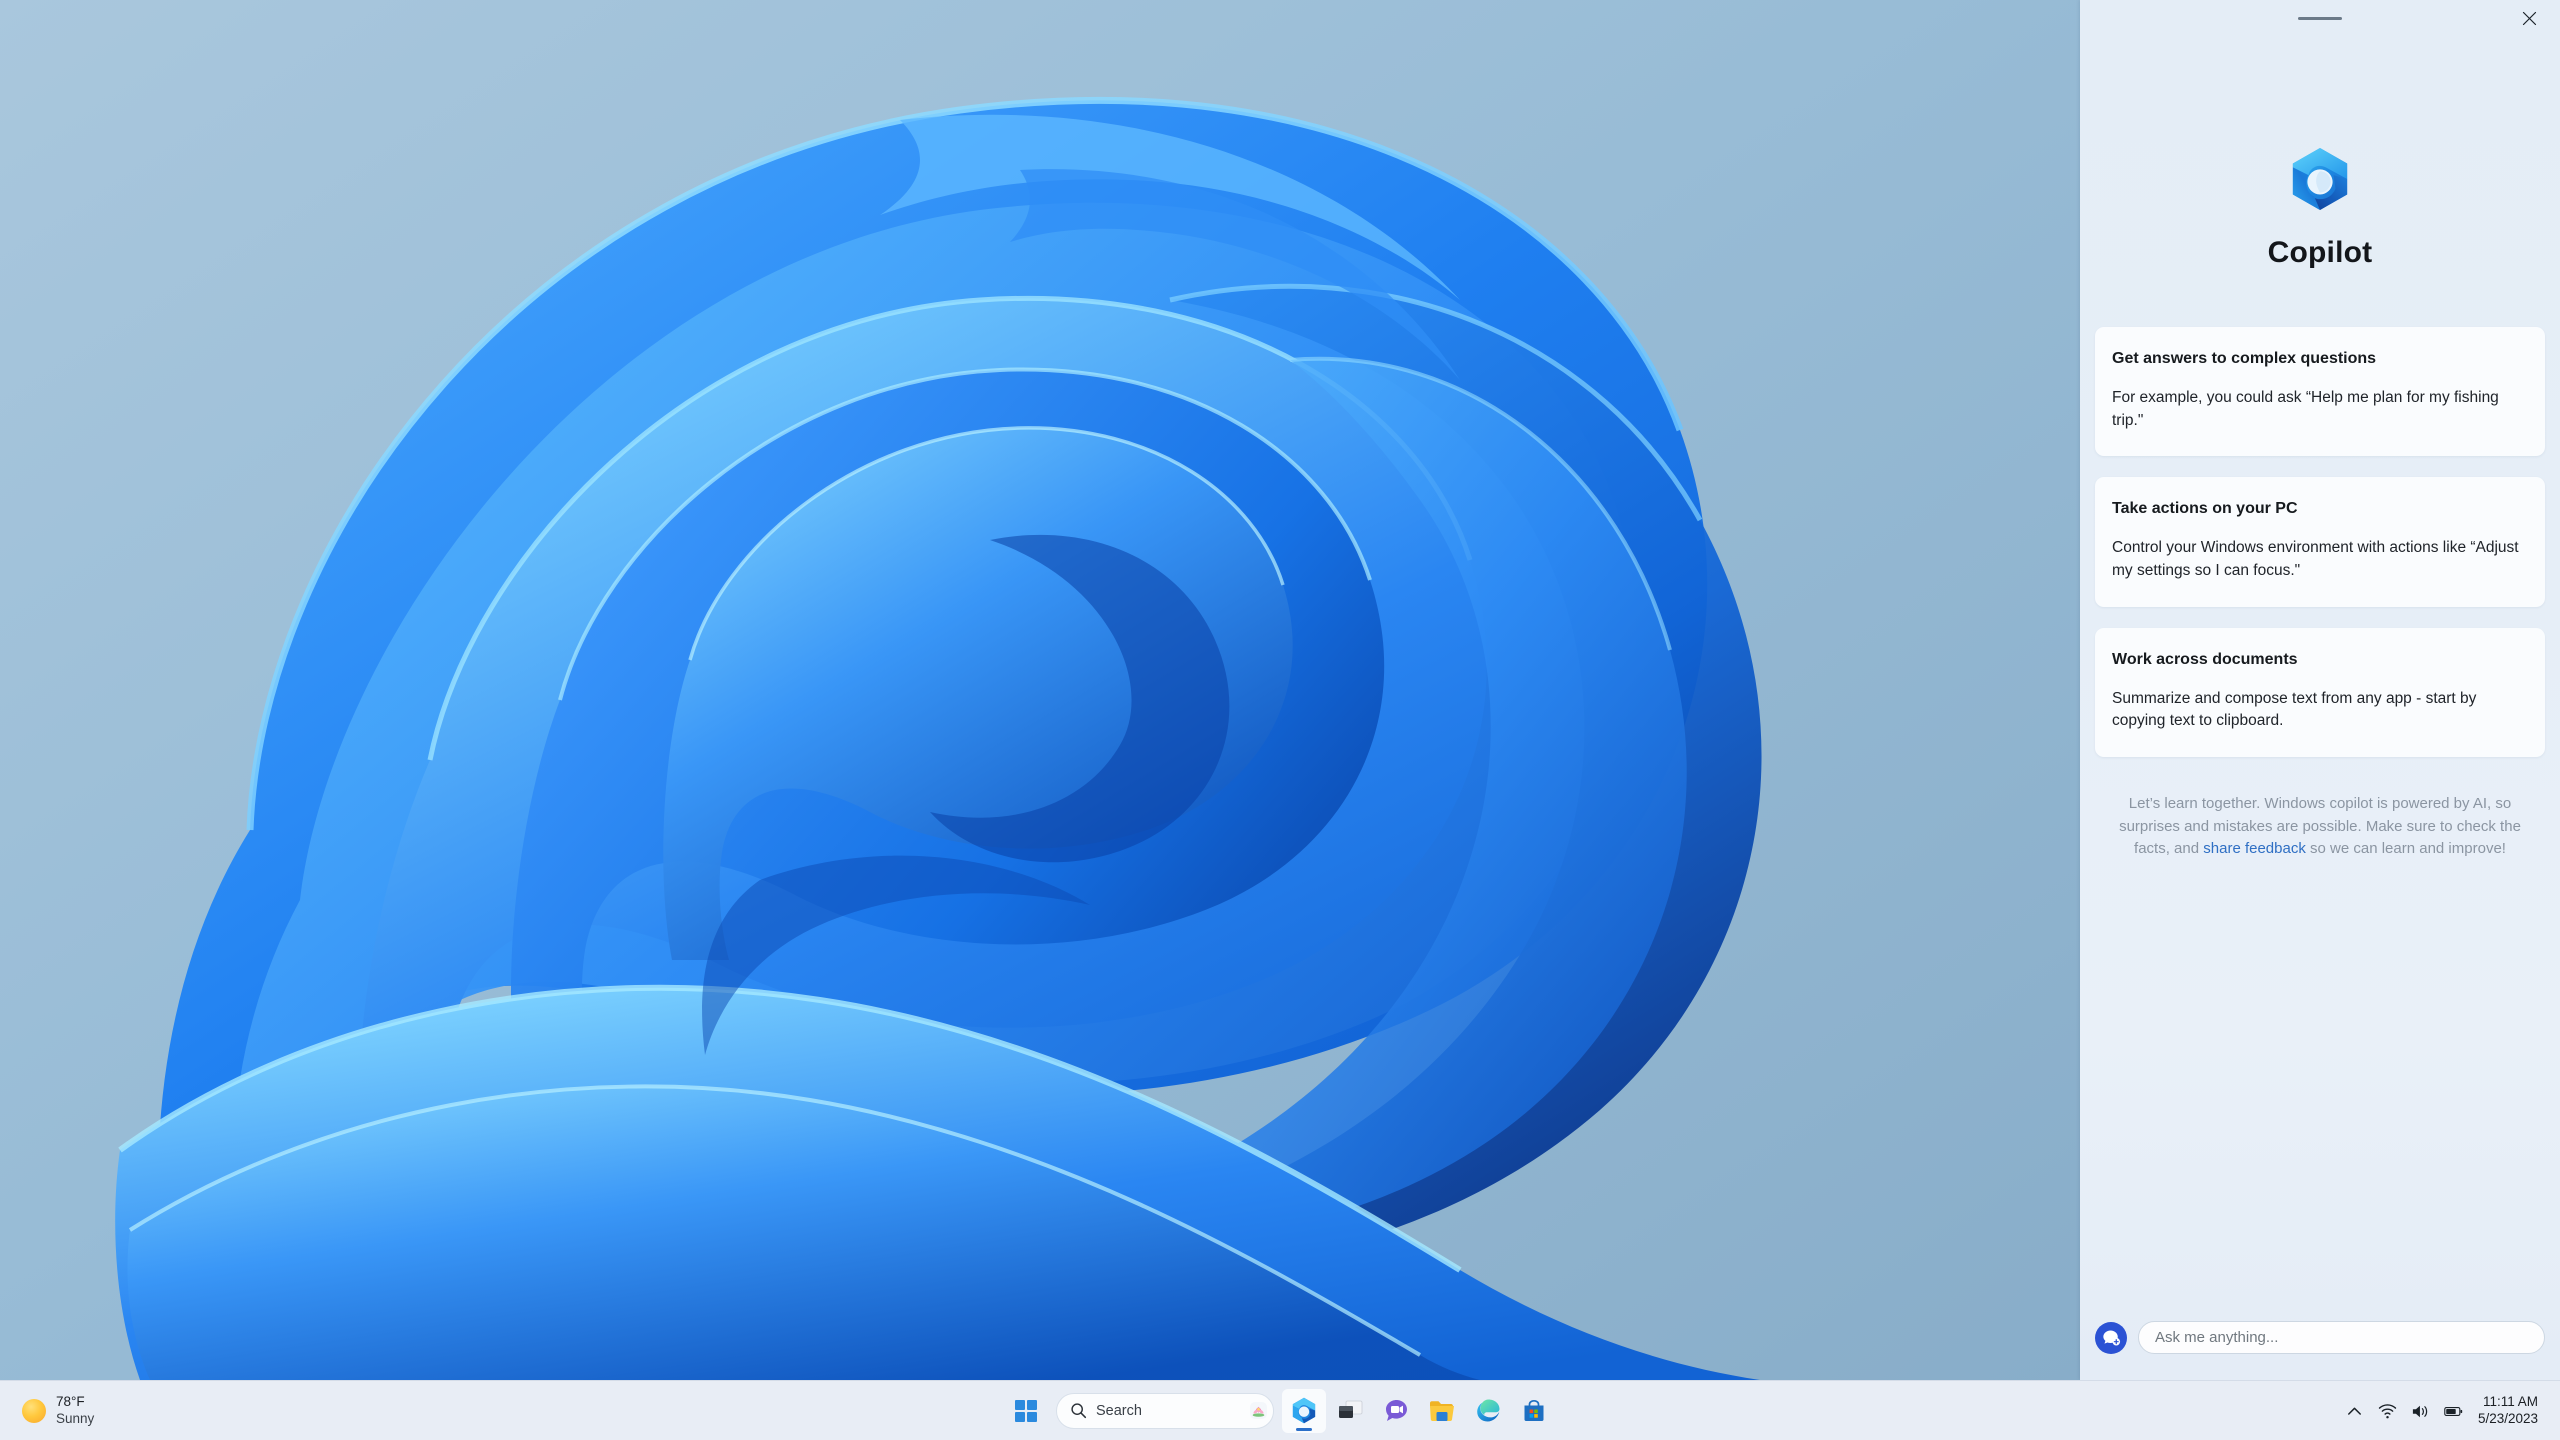 The width and height of the screenshot is (2560, 1440). I want to click on folder-icon, so click(1442, 1411).